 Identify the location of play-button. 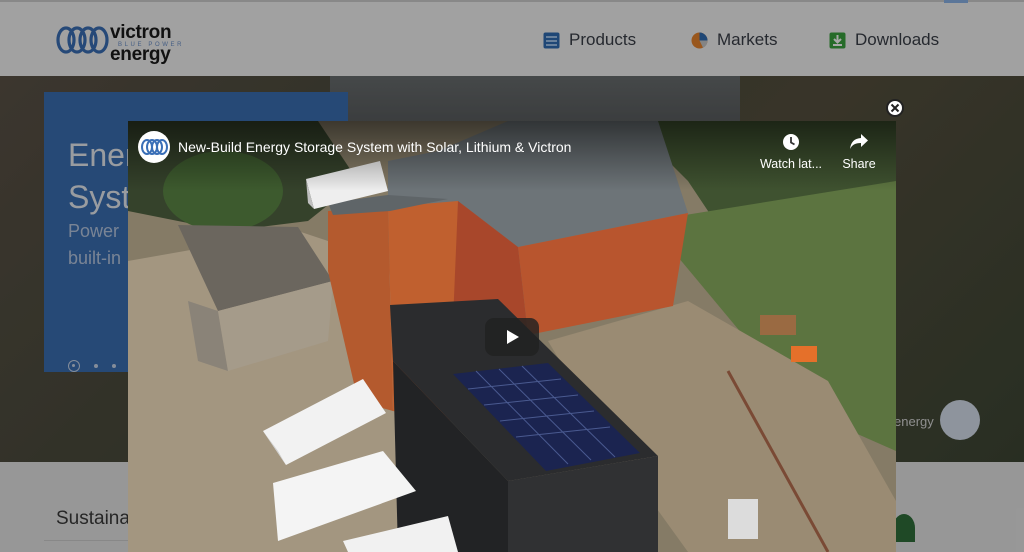
(512, 337).